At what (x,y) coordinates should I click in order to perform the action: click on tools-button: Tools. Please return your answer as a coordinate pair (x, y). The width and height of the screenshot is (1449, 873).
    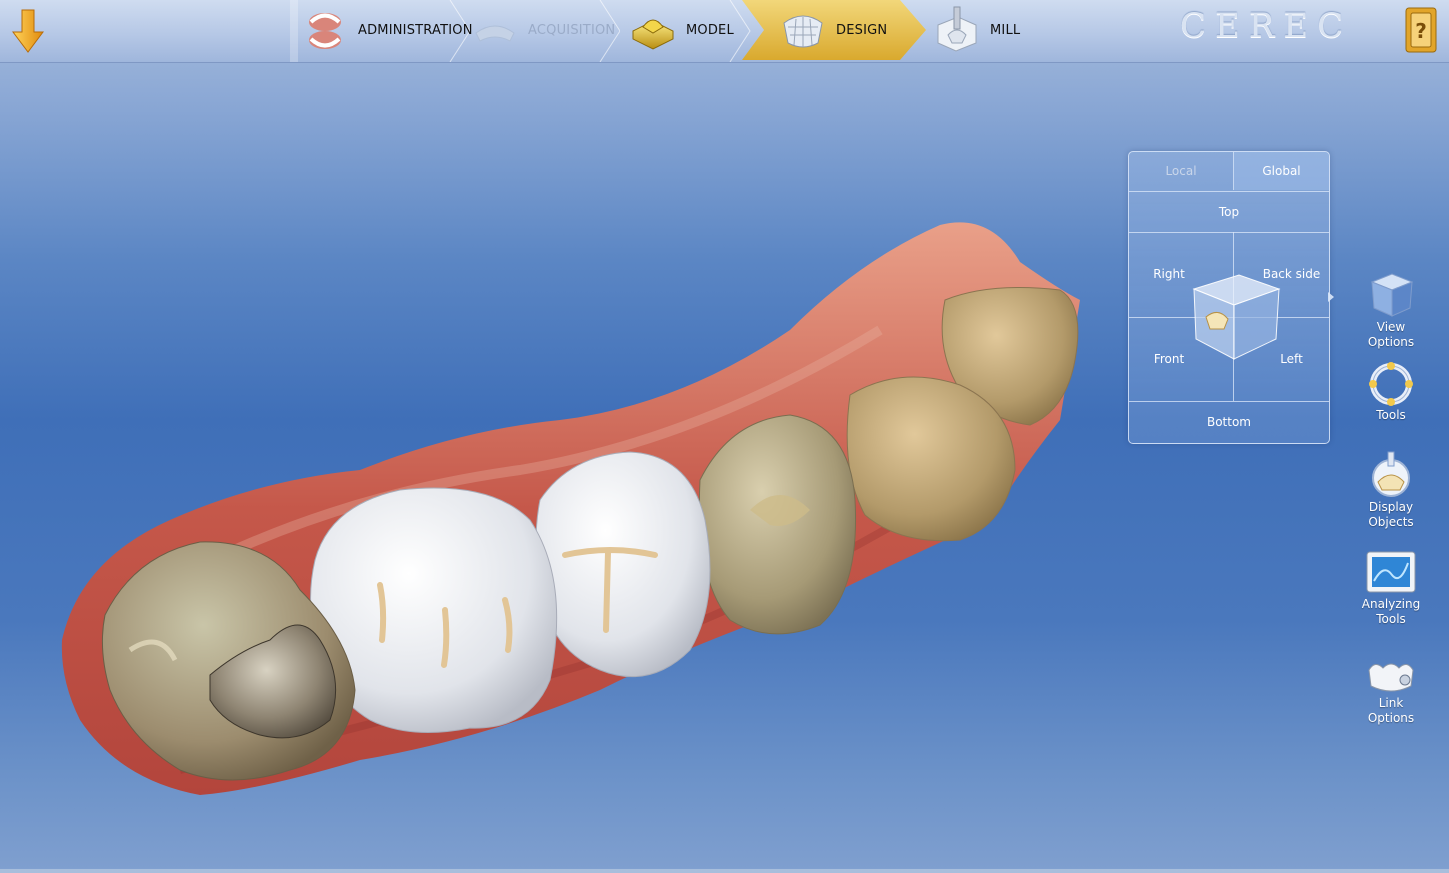
    Looking at the image, I should click on (1391, 392).